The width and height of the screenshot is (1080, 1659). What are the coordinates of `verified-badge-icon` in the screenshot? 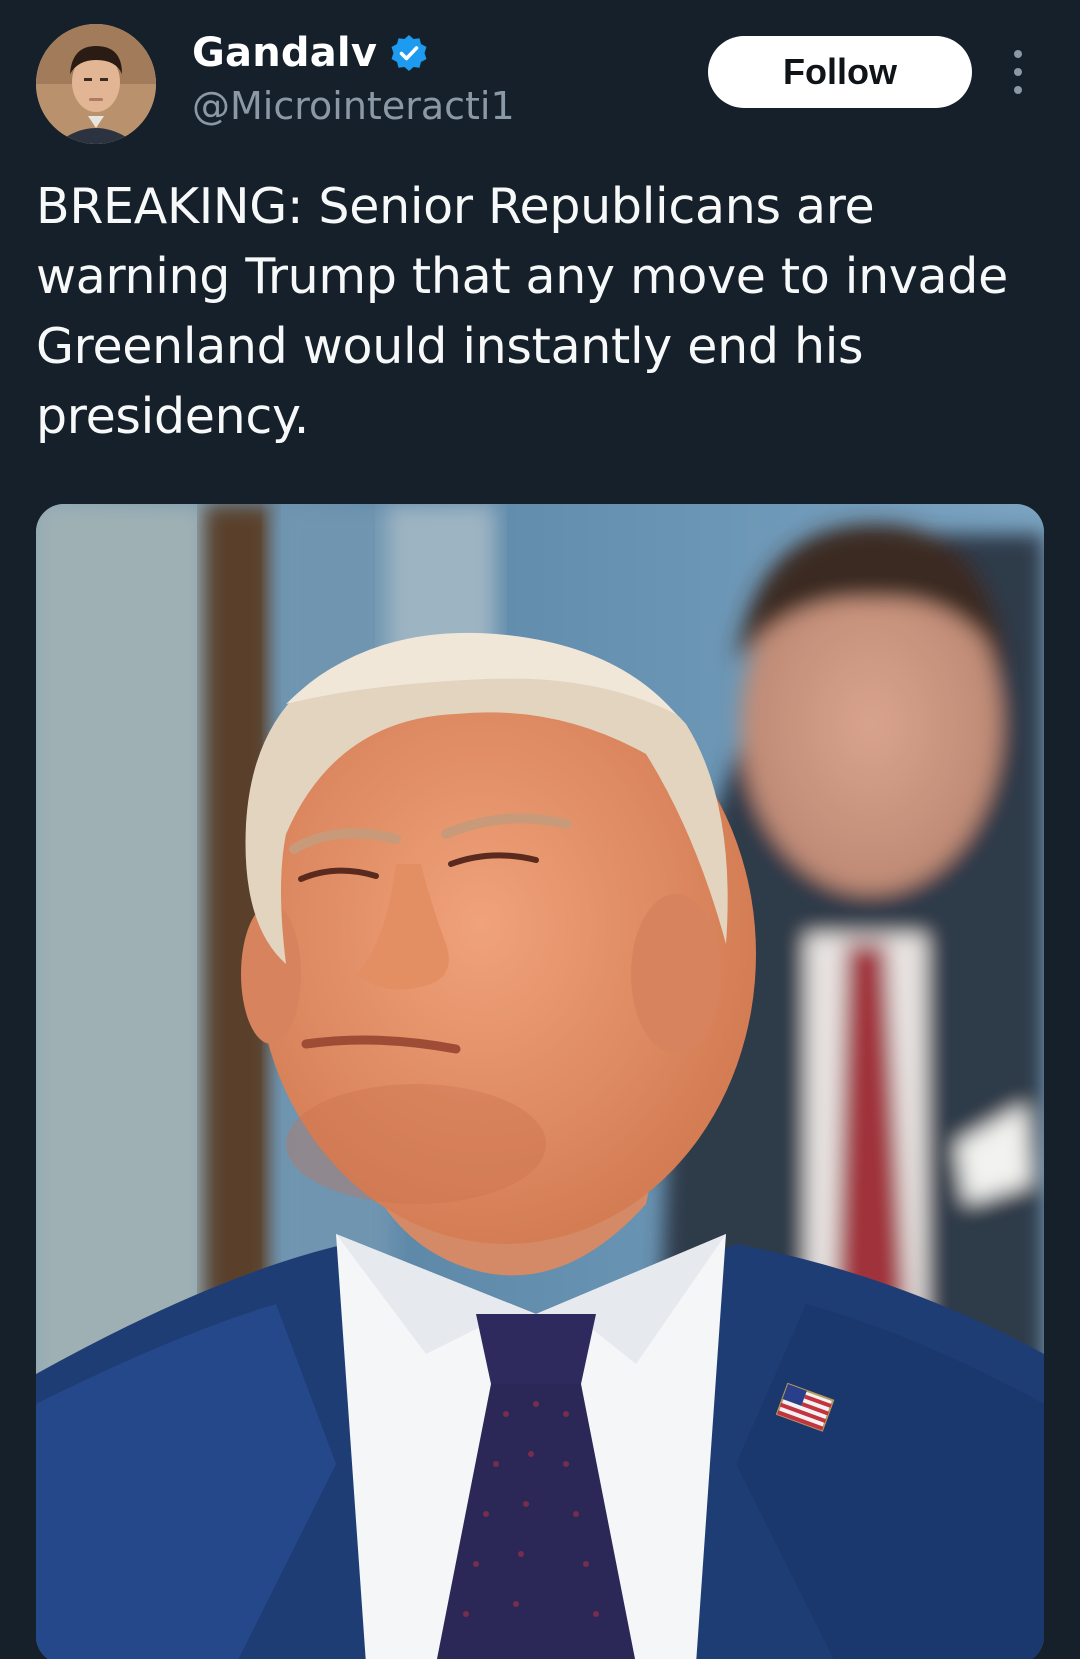 It's located at (409, 53).